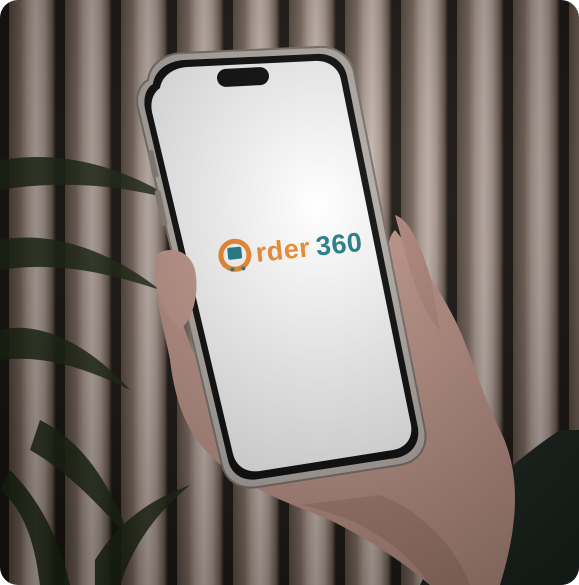 Image resolution: width=579 pixels, height=585 pixels. What do you see at coordinates (283, 249) in the screenshot?
I see `logo-word: rder` at bounding box center [283, 249].